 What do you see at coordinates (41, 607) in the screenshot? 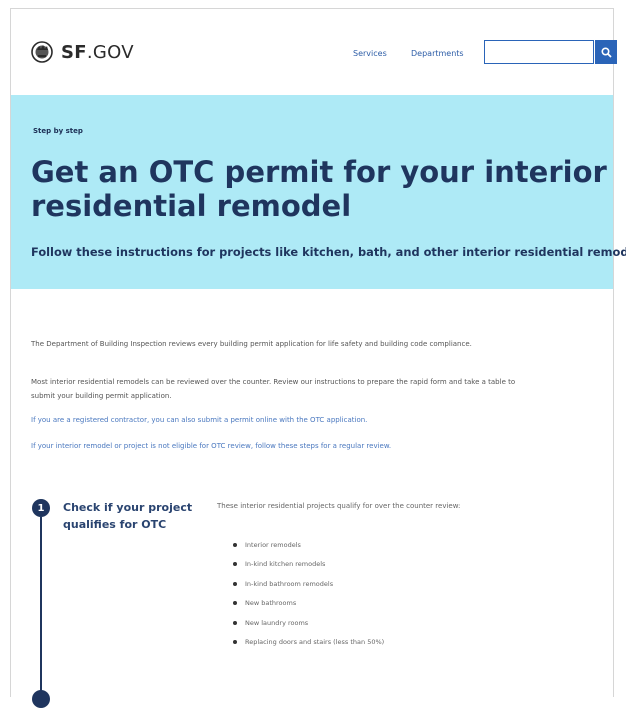
I see `steps-timeline` at bounding box center [41, 607].